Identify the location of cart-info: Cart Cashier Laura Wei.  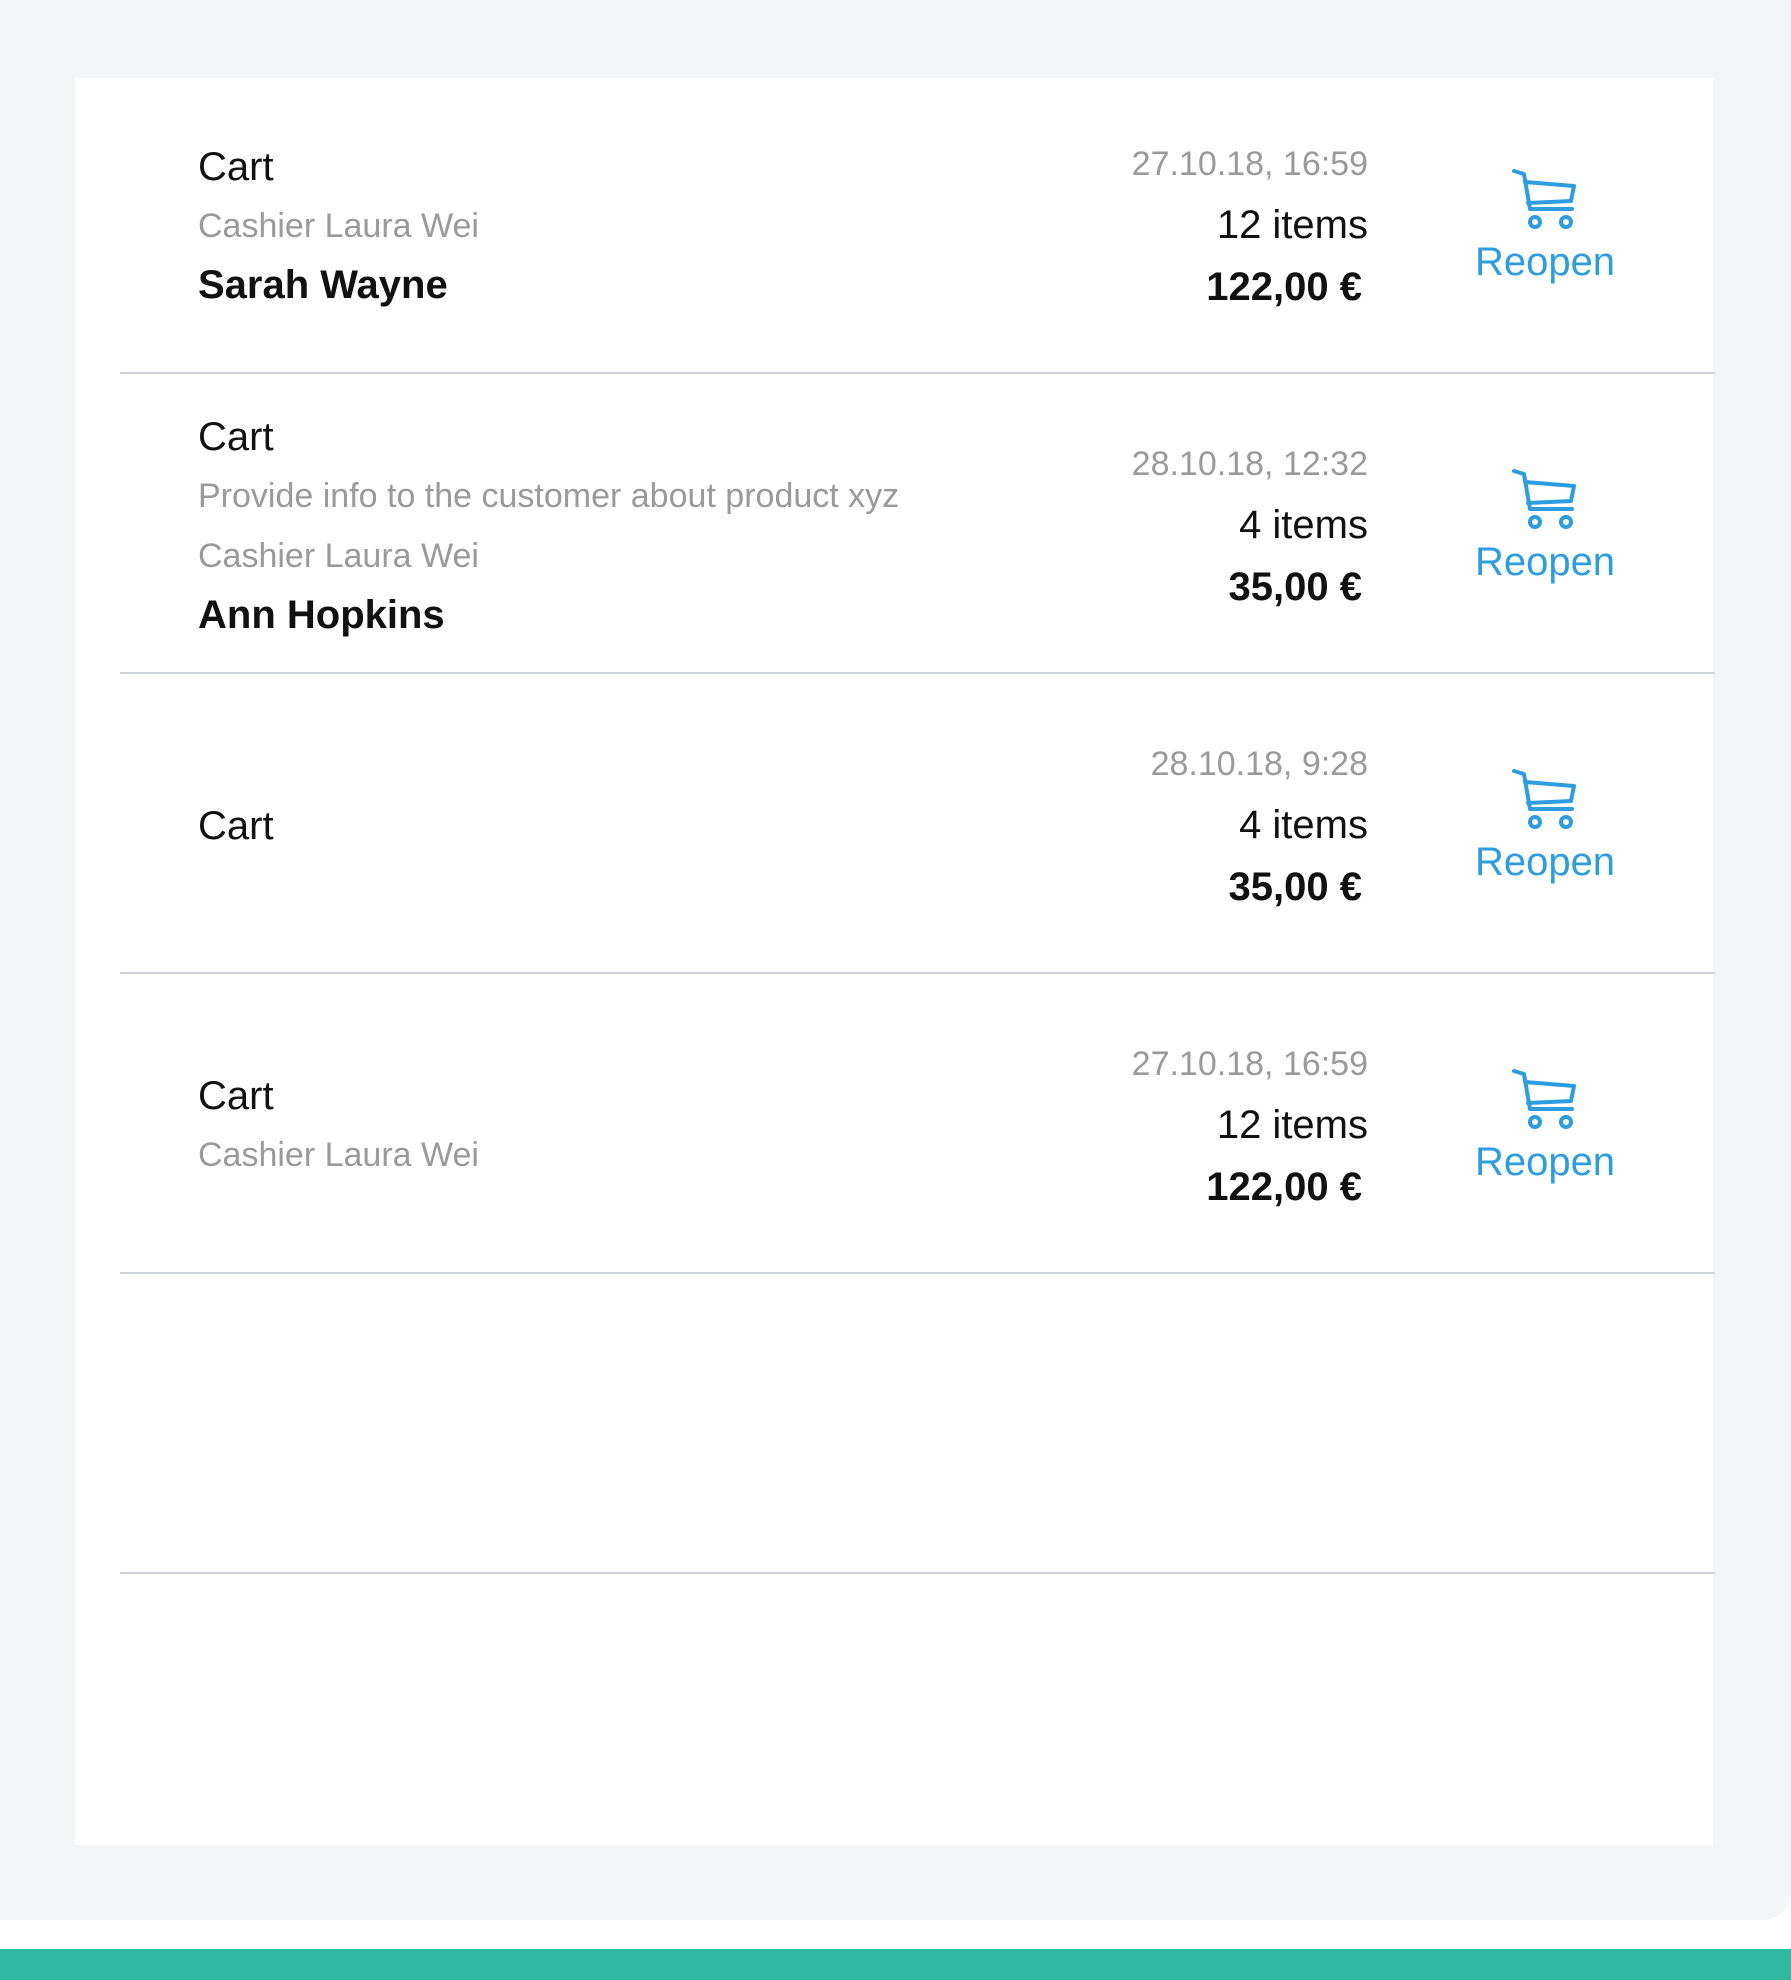
(648, 1126).